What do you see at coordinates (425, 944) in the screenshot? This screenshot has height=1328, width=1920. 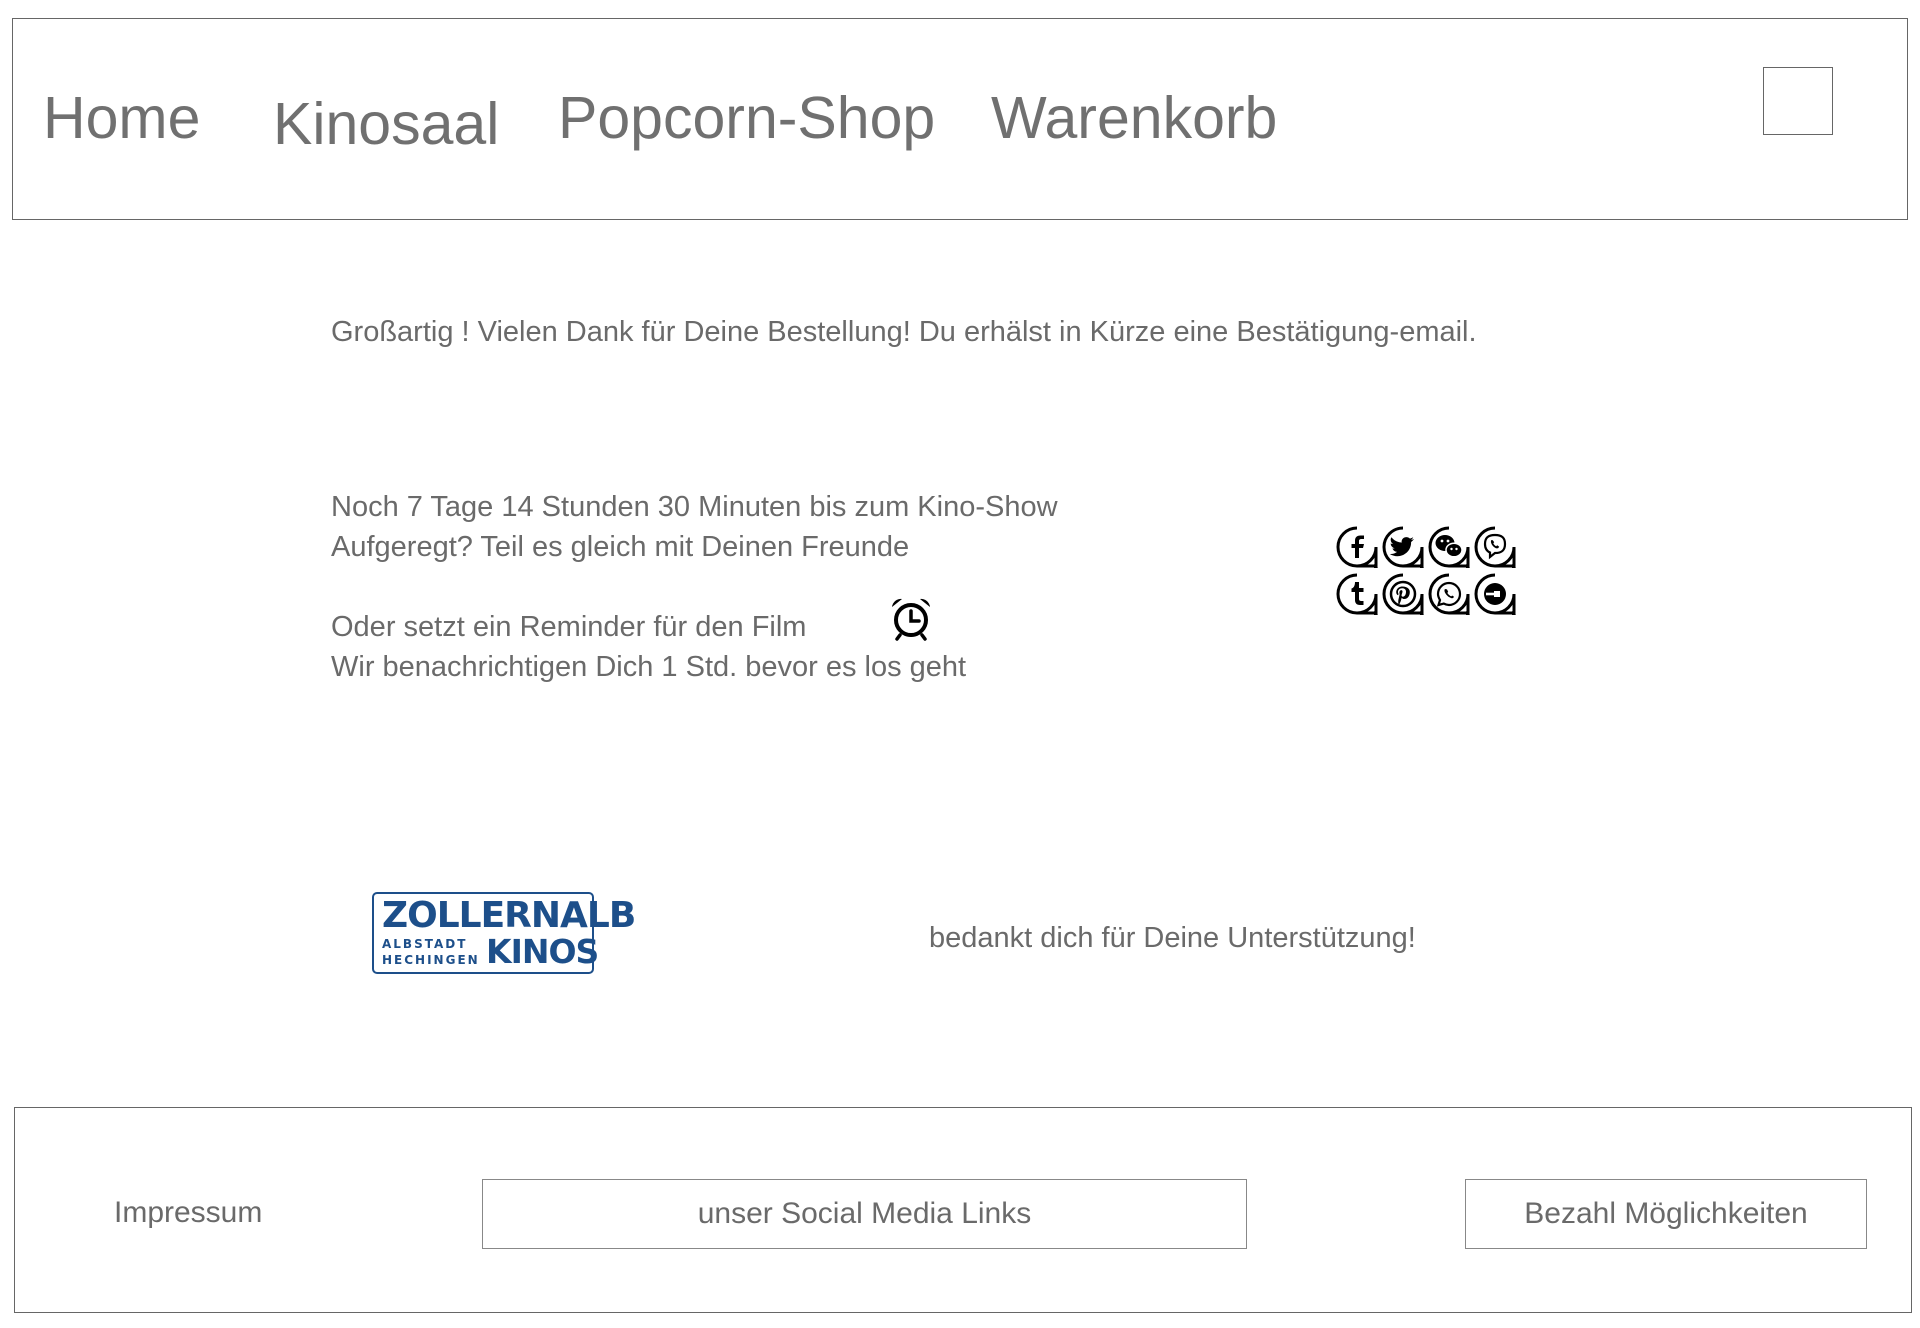 I see `logo-text-albstadt: ALBSTADT` at bounding box center [425, 944].